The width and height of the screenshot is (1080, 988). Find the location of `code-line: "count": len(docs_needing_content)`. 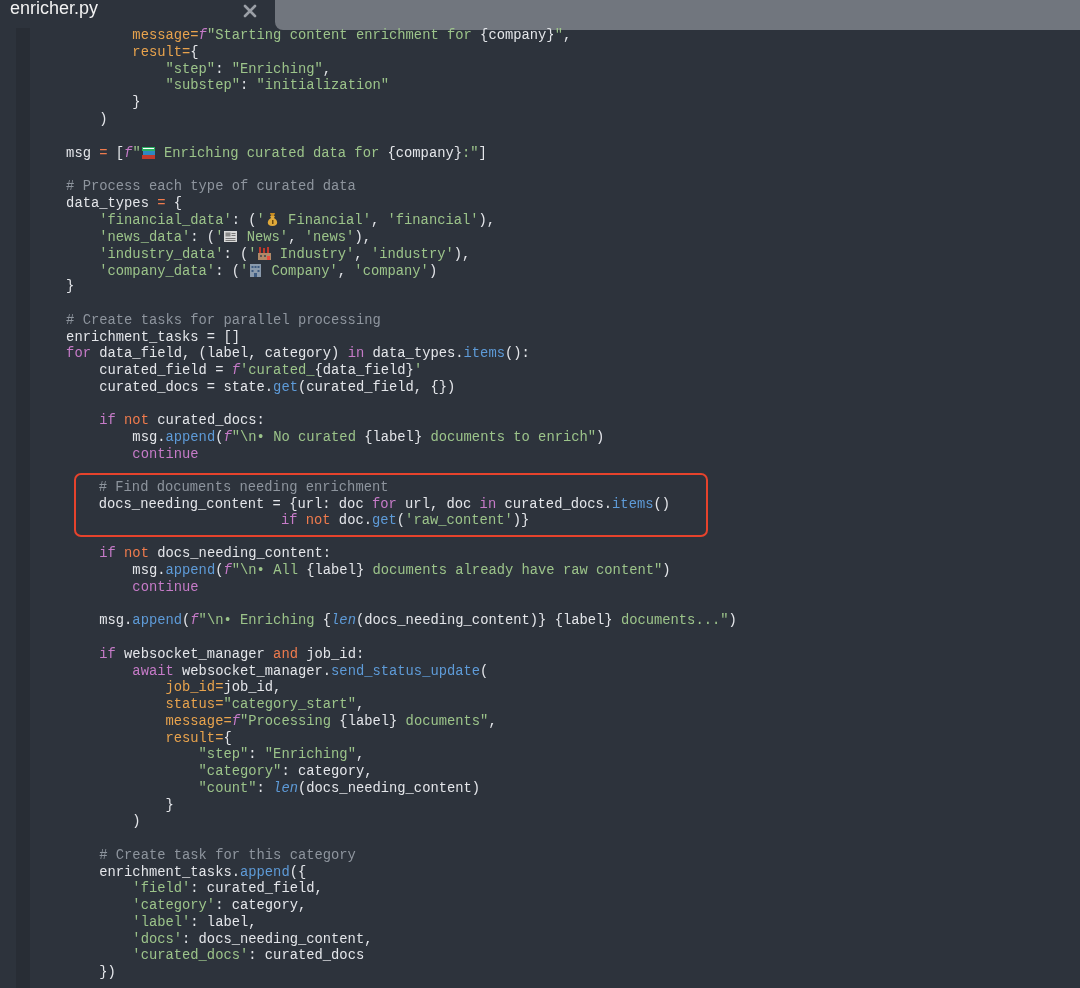

code-line: "count": len(docs_needing_content) is located at coordinates (339, 789).